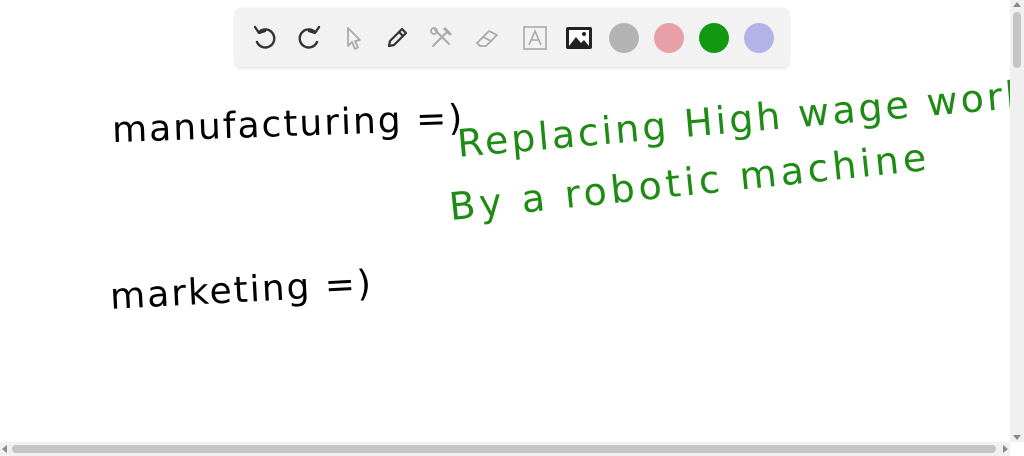 The width and height of the screenshot is (1024, 456). I want to click on text-icon, so click(535, 38).